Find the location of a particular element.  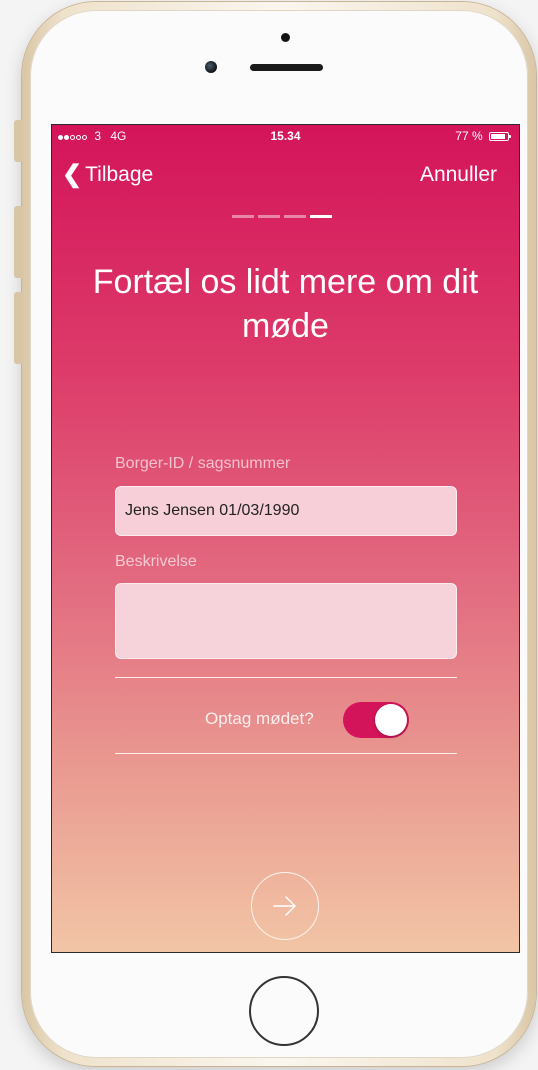

arrow-right-icon is located at coordinates (284, 906).